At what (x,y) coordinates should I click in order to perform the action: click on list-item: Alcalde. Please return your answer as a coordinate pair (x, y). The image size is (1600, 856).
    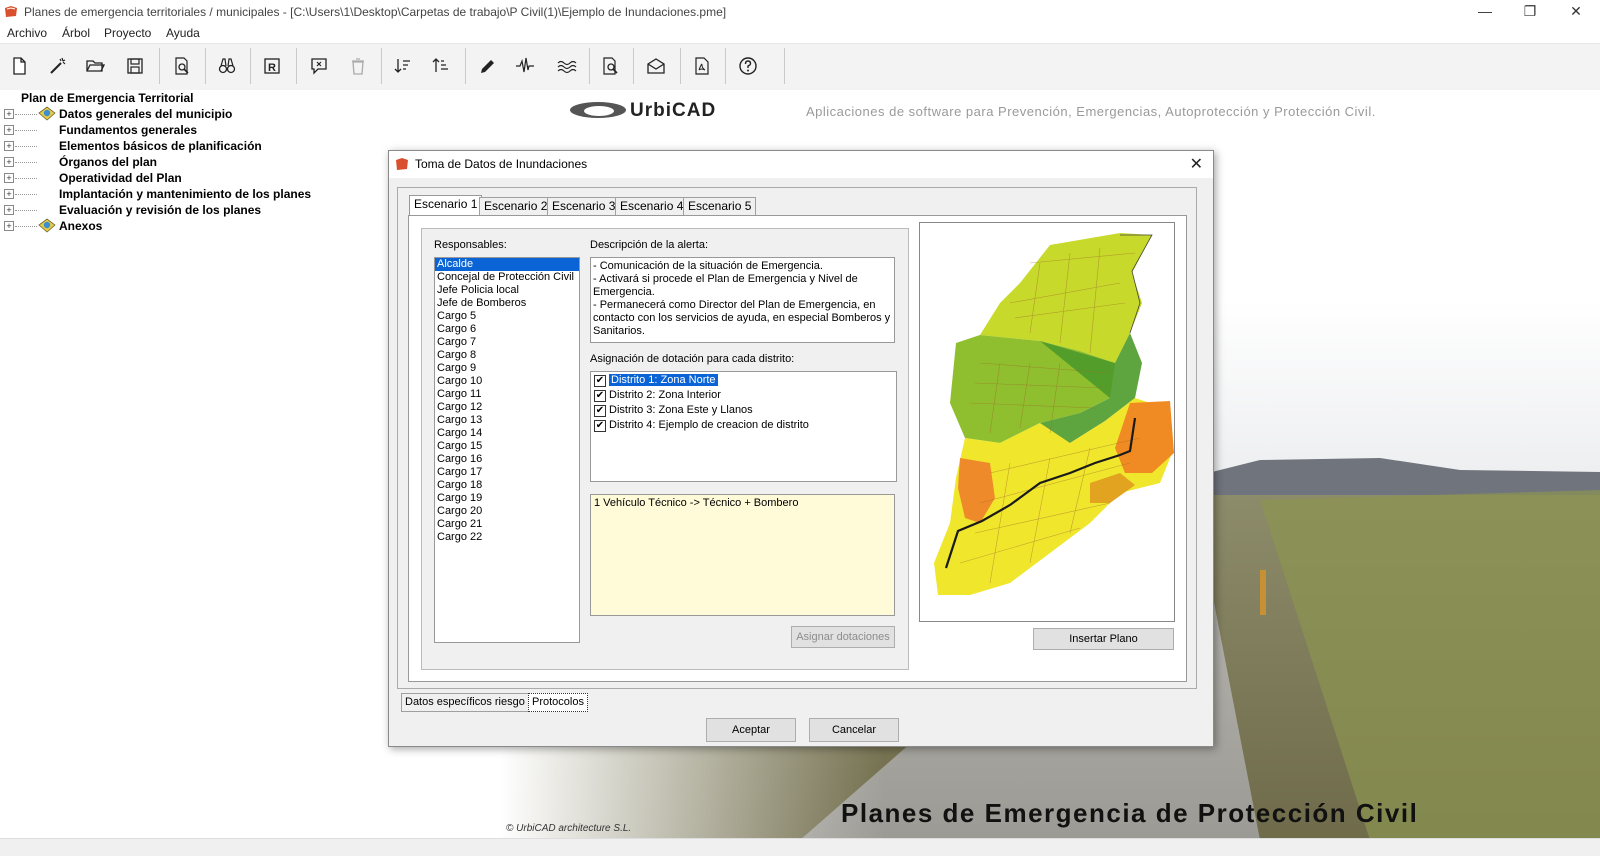
    Looking at the image, I should click on (507, 264).